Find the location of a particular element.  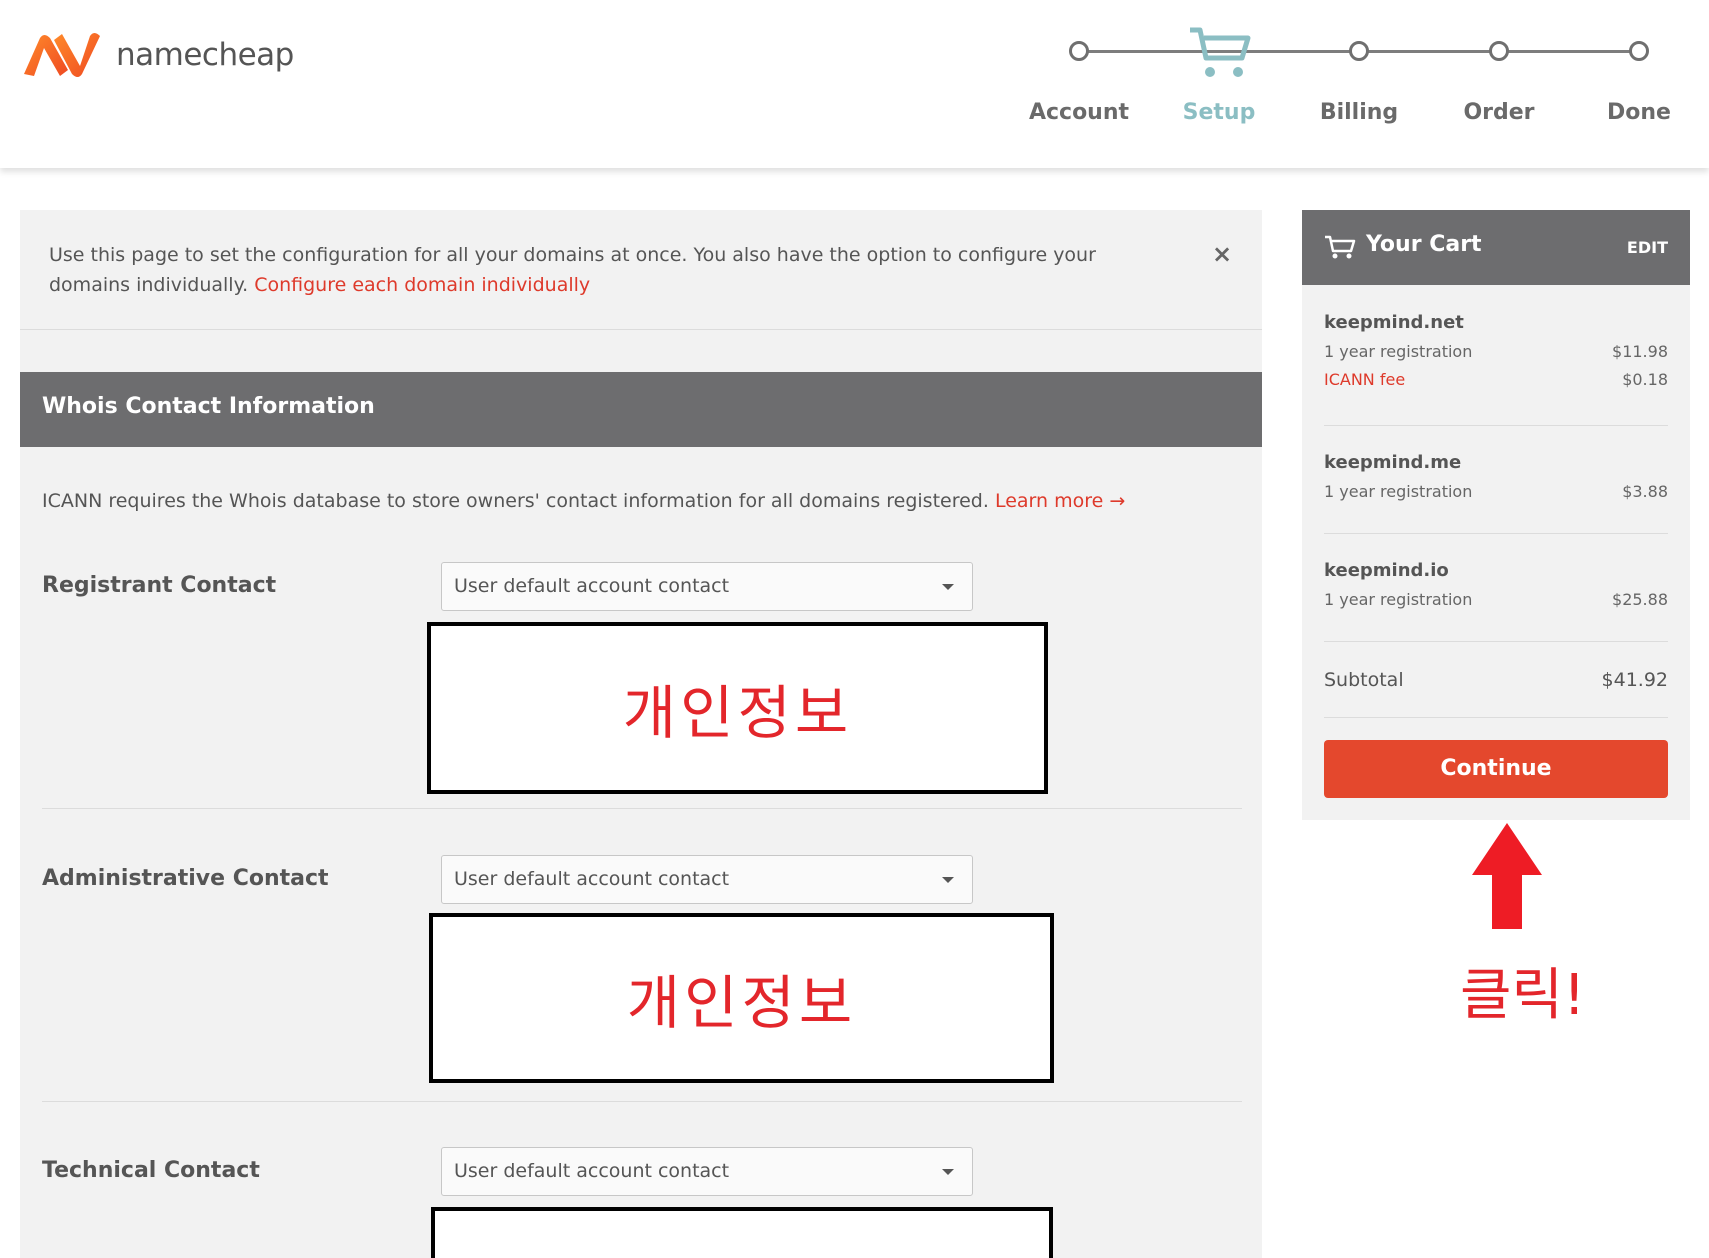

cart-item-line: 1 year registration $25.88 is located at coordinates (1496, 599).